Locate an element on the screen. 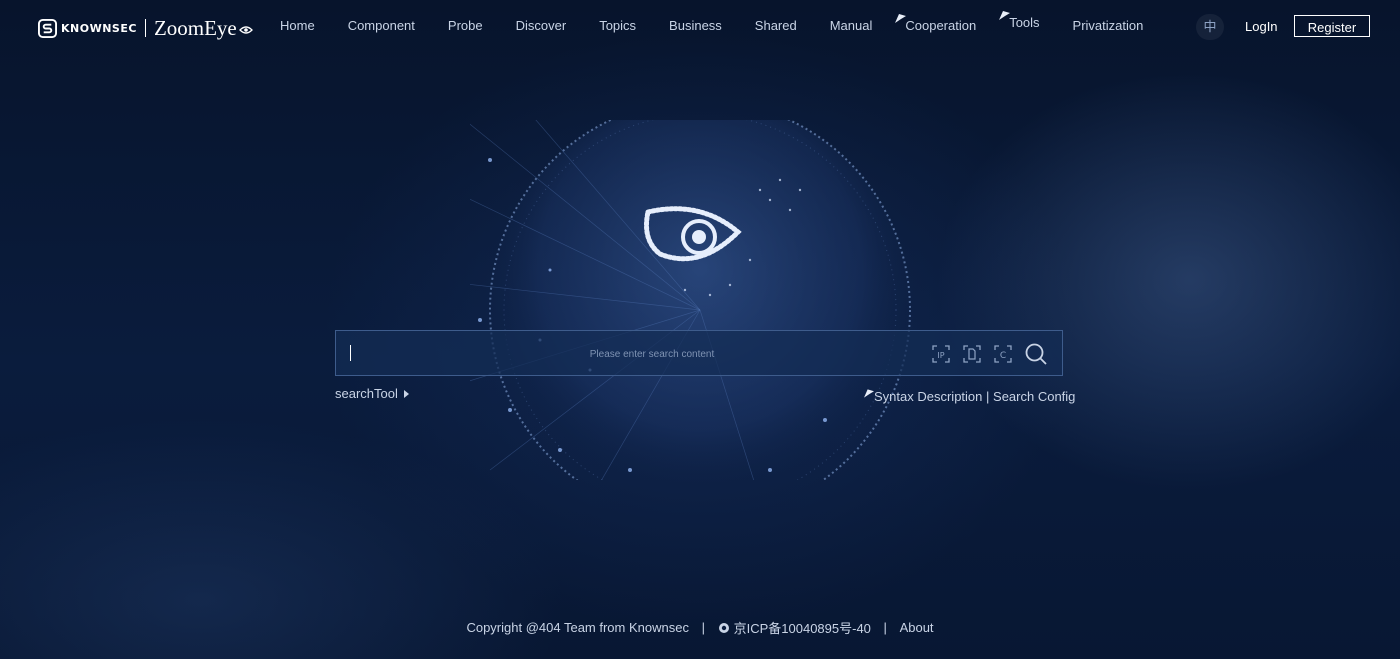 The width and height of the screenshot is (1400, 659). register-button: Register is located at coordinates (1332, 26).